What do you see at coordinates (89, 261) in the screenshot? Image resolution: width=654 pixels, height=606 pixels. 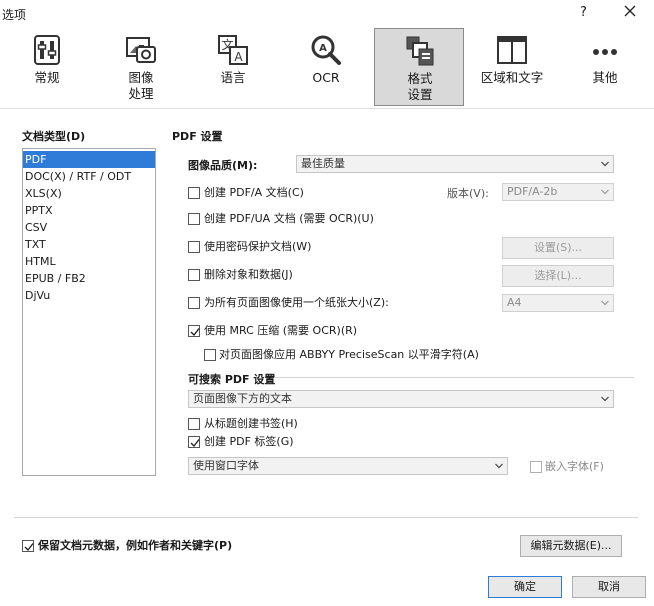 I see `doc-type-html: HTML` at bounding box center [89, 261].